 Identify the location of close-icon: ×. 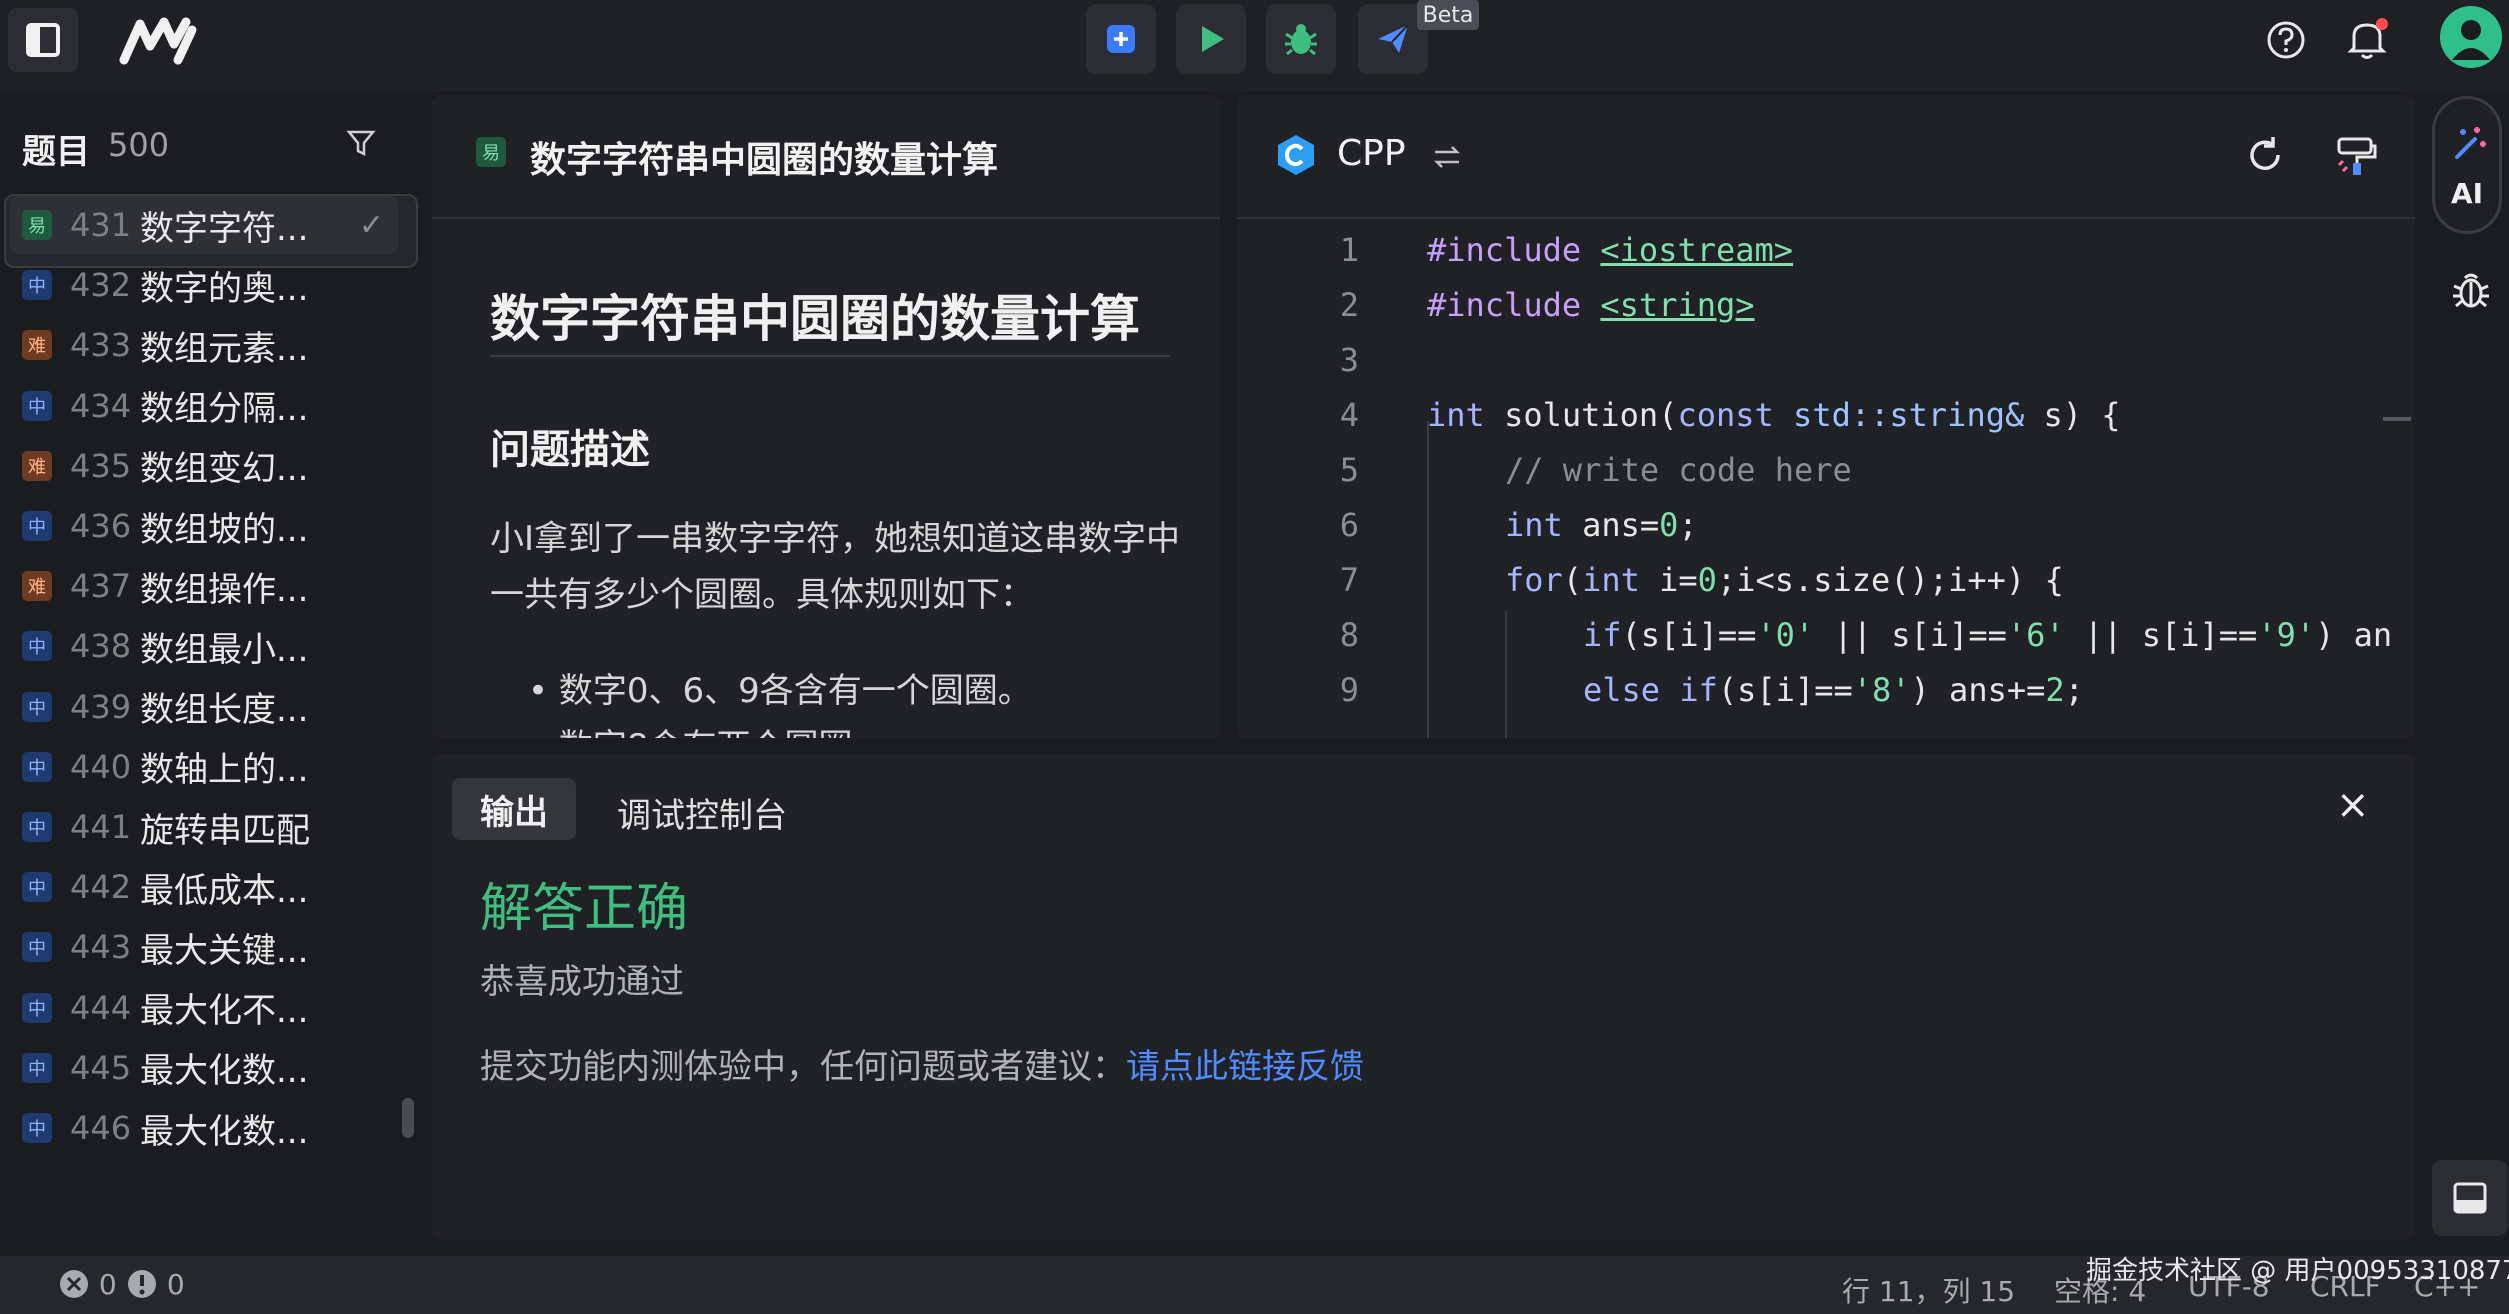
(2353, 805).